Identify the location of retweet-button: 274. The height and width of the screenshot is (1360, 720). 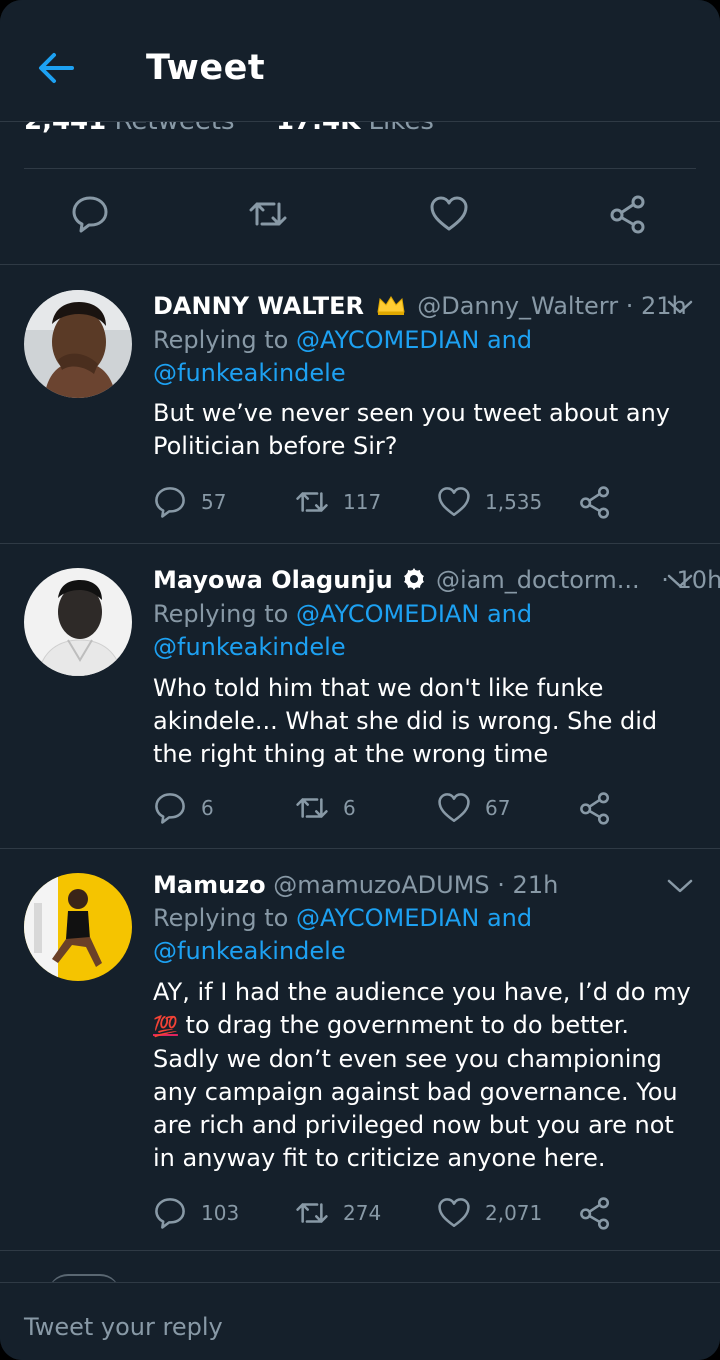
(338, 1213).